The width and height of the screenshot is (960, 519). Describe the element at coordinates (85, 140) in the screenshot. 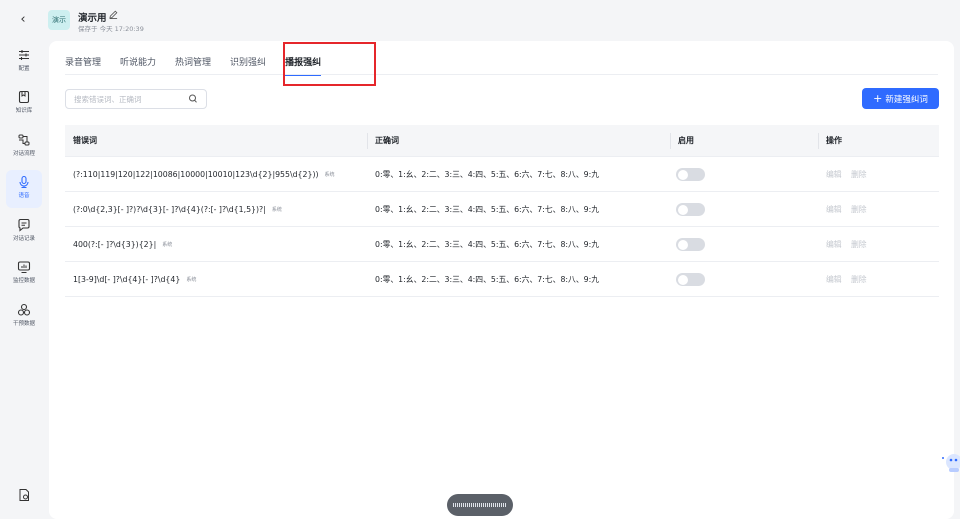

I see `header-wrong-word: 错误词` at that location.